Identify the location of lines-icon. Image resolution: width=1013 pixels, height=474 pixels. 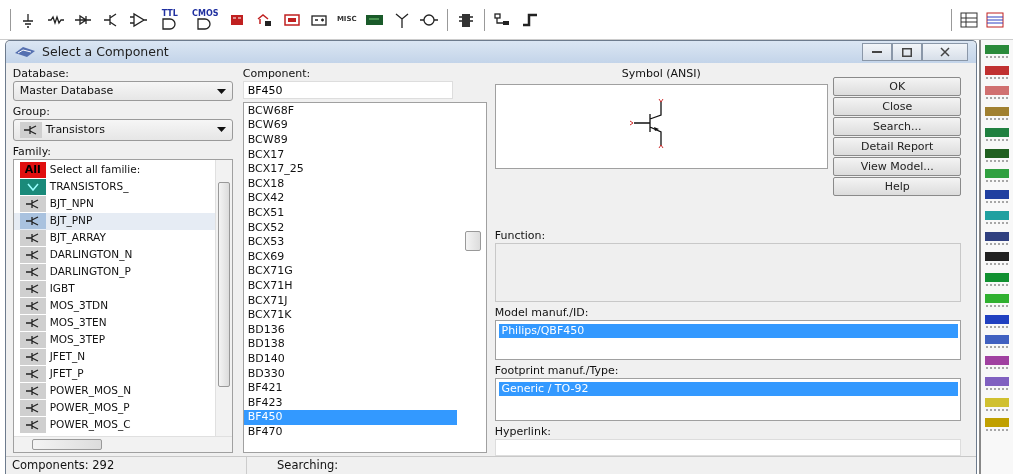
(994, 19).